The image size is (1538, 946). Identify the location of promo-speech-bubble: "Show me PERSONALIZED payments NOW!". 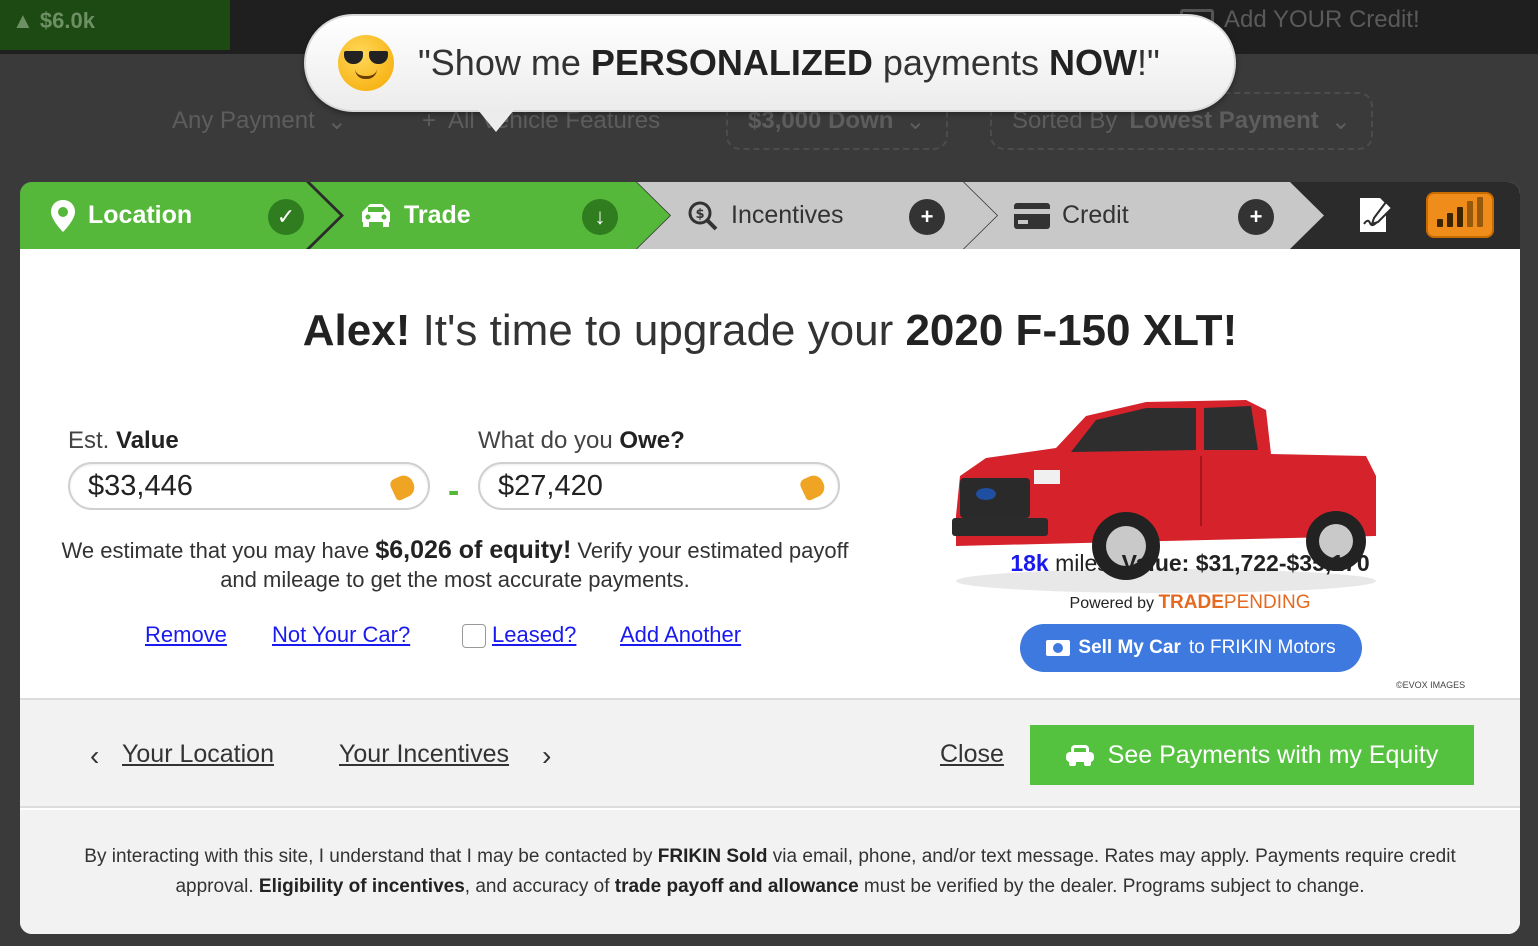
(770, 73).